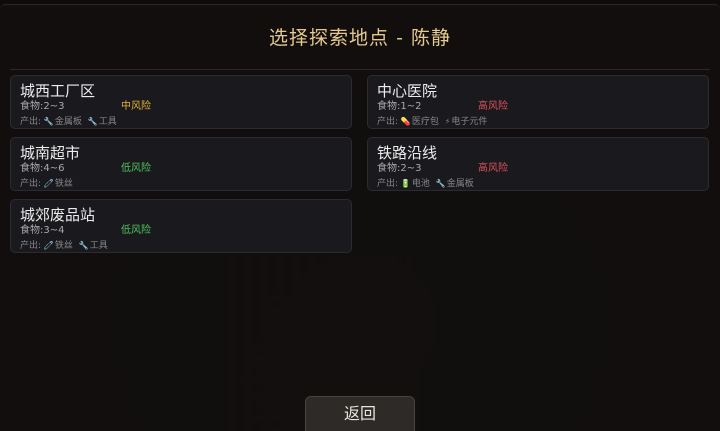  Describe the element at coordinates (419, 122) in the screenshot. I see `output-item: 💊医疗包` at that location.